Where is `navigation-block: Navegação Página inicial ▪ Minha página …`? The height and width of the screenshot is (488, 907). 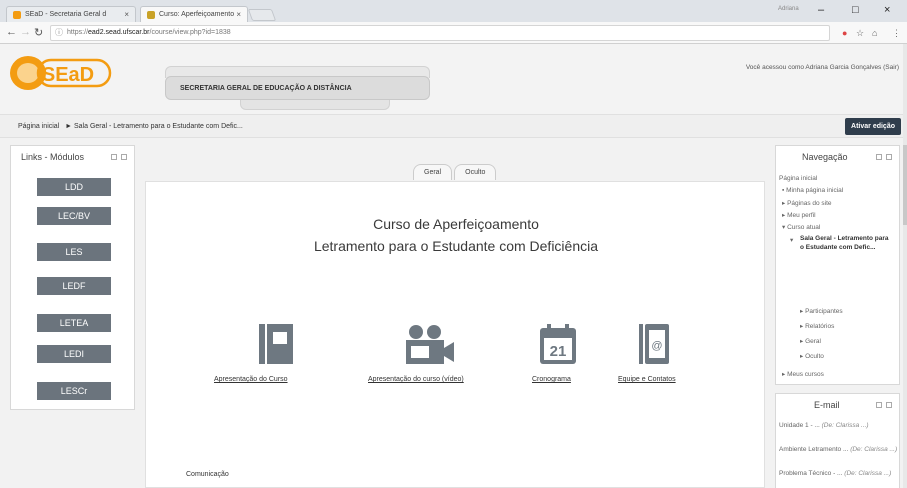 navigation-block: Navegação Página inicial ▪ Minha página … is located at coordinates (837, 265).